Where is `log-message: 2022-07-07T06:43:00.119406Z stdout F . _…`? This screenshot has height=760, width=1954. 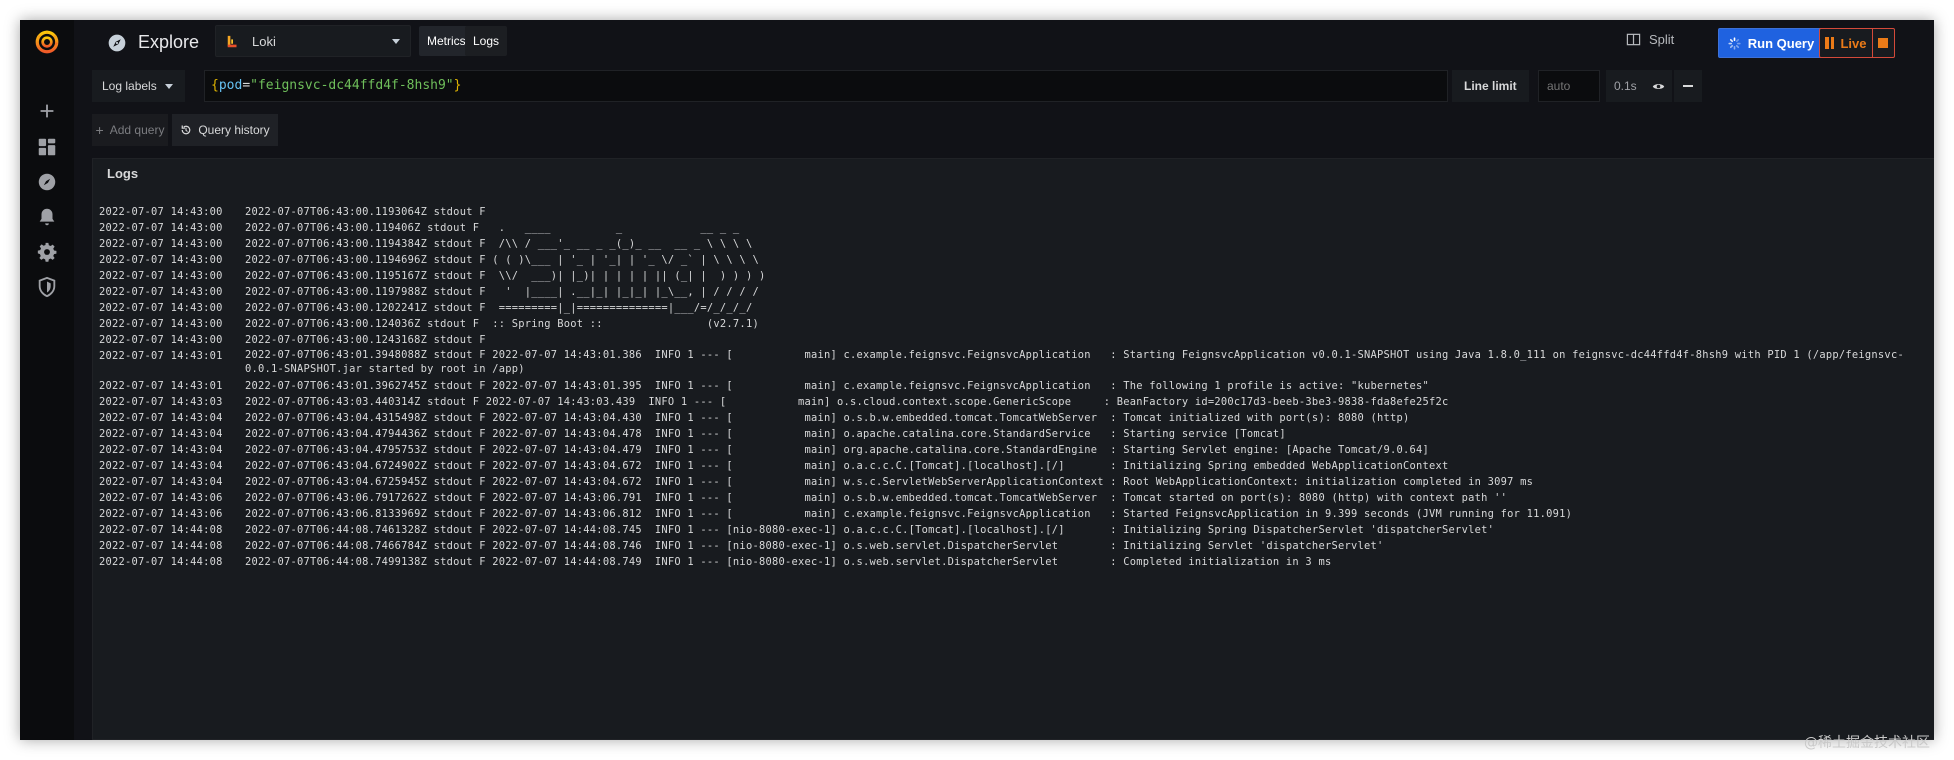 log-message: 2022-07-07T06:43:00.119406Z stdout F . _… is located at coordinates (492, 228).